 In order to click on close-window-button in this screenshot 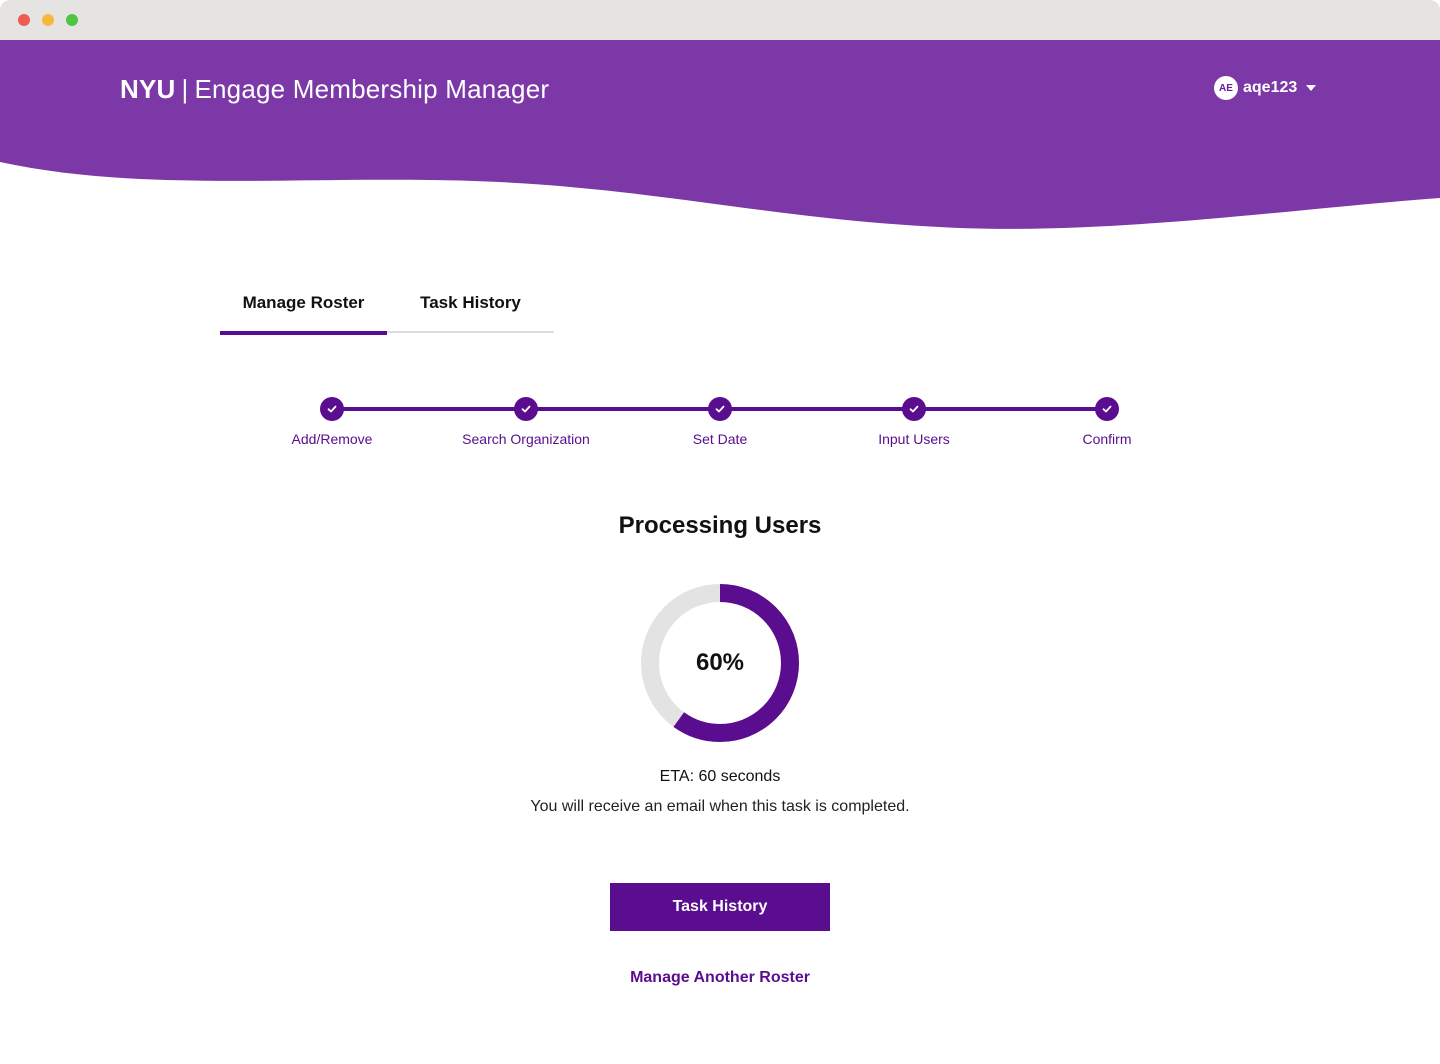, I will do `click(24, 20)`.